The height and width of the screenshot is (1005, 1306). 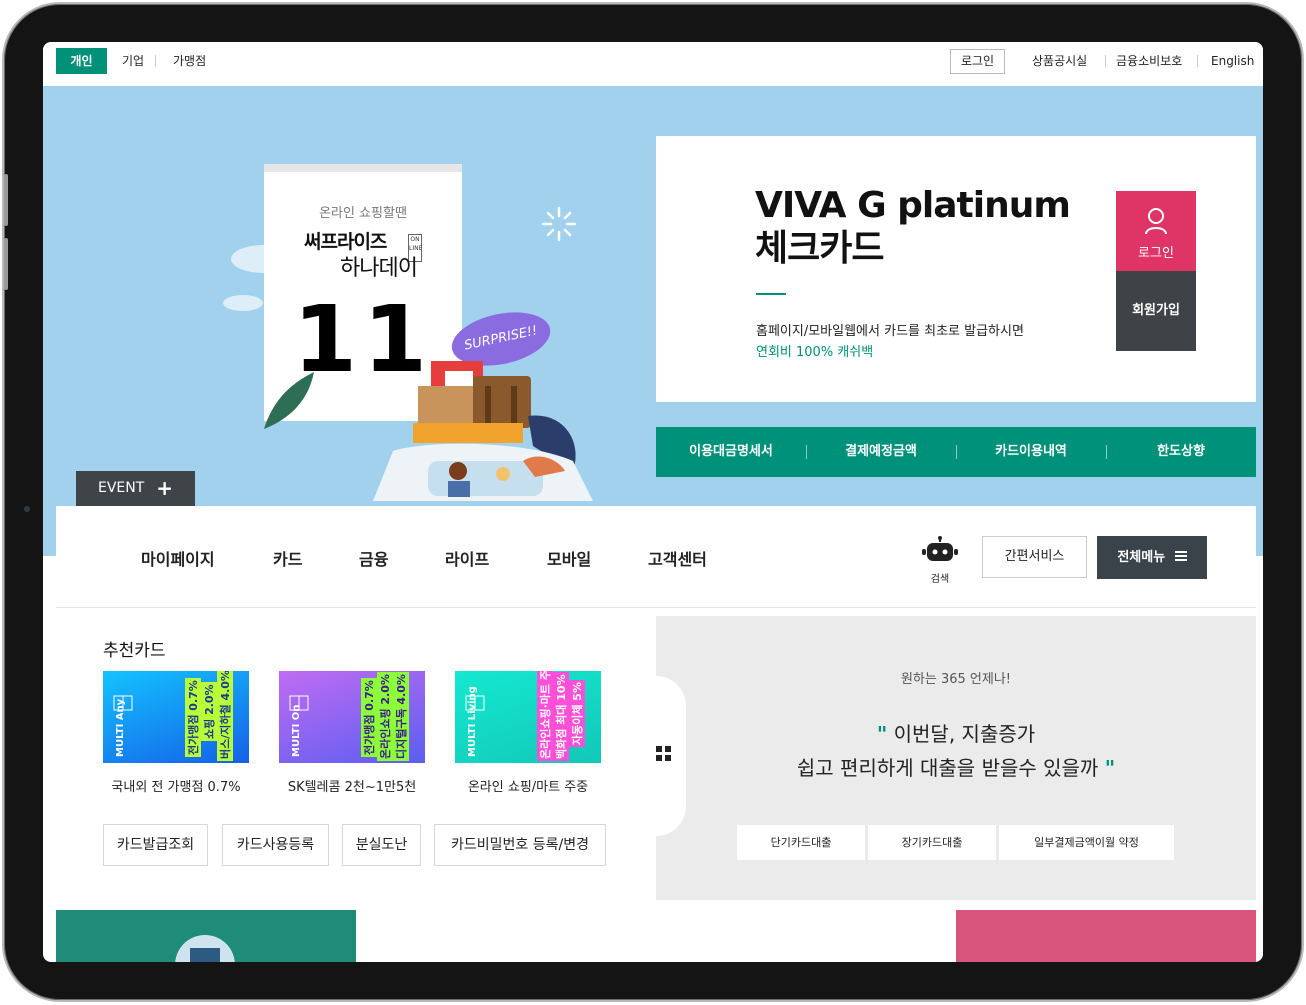 What do you see at coordinates (472, 721) in the screenshot?
I see `card-name: MULTI Living` at bounding box center [472, 721].